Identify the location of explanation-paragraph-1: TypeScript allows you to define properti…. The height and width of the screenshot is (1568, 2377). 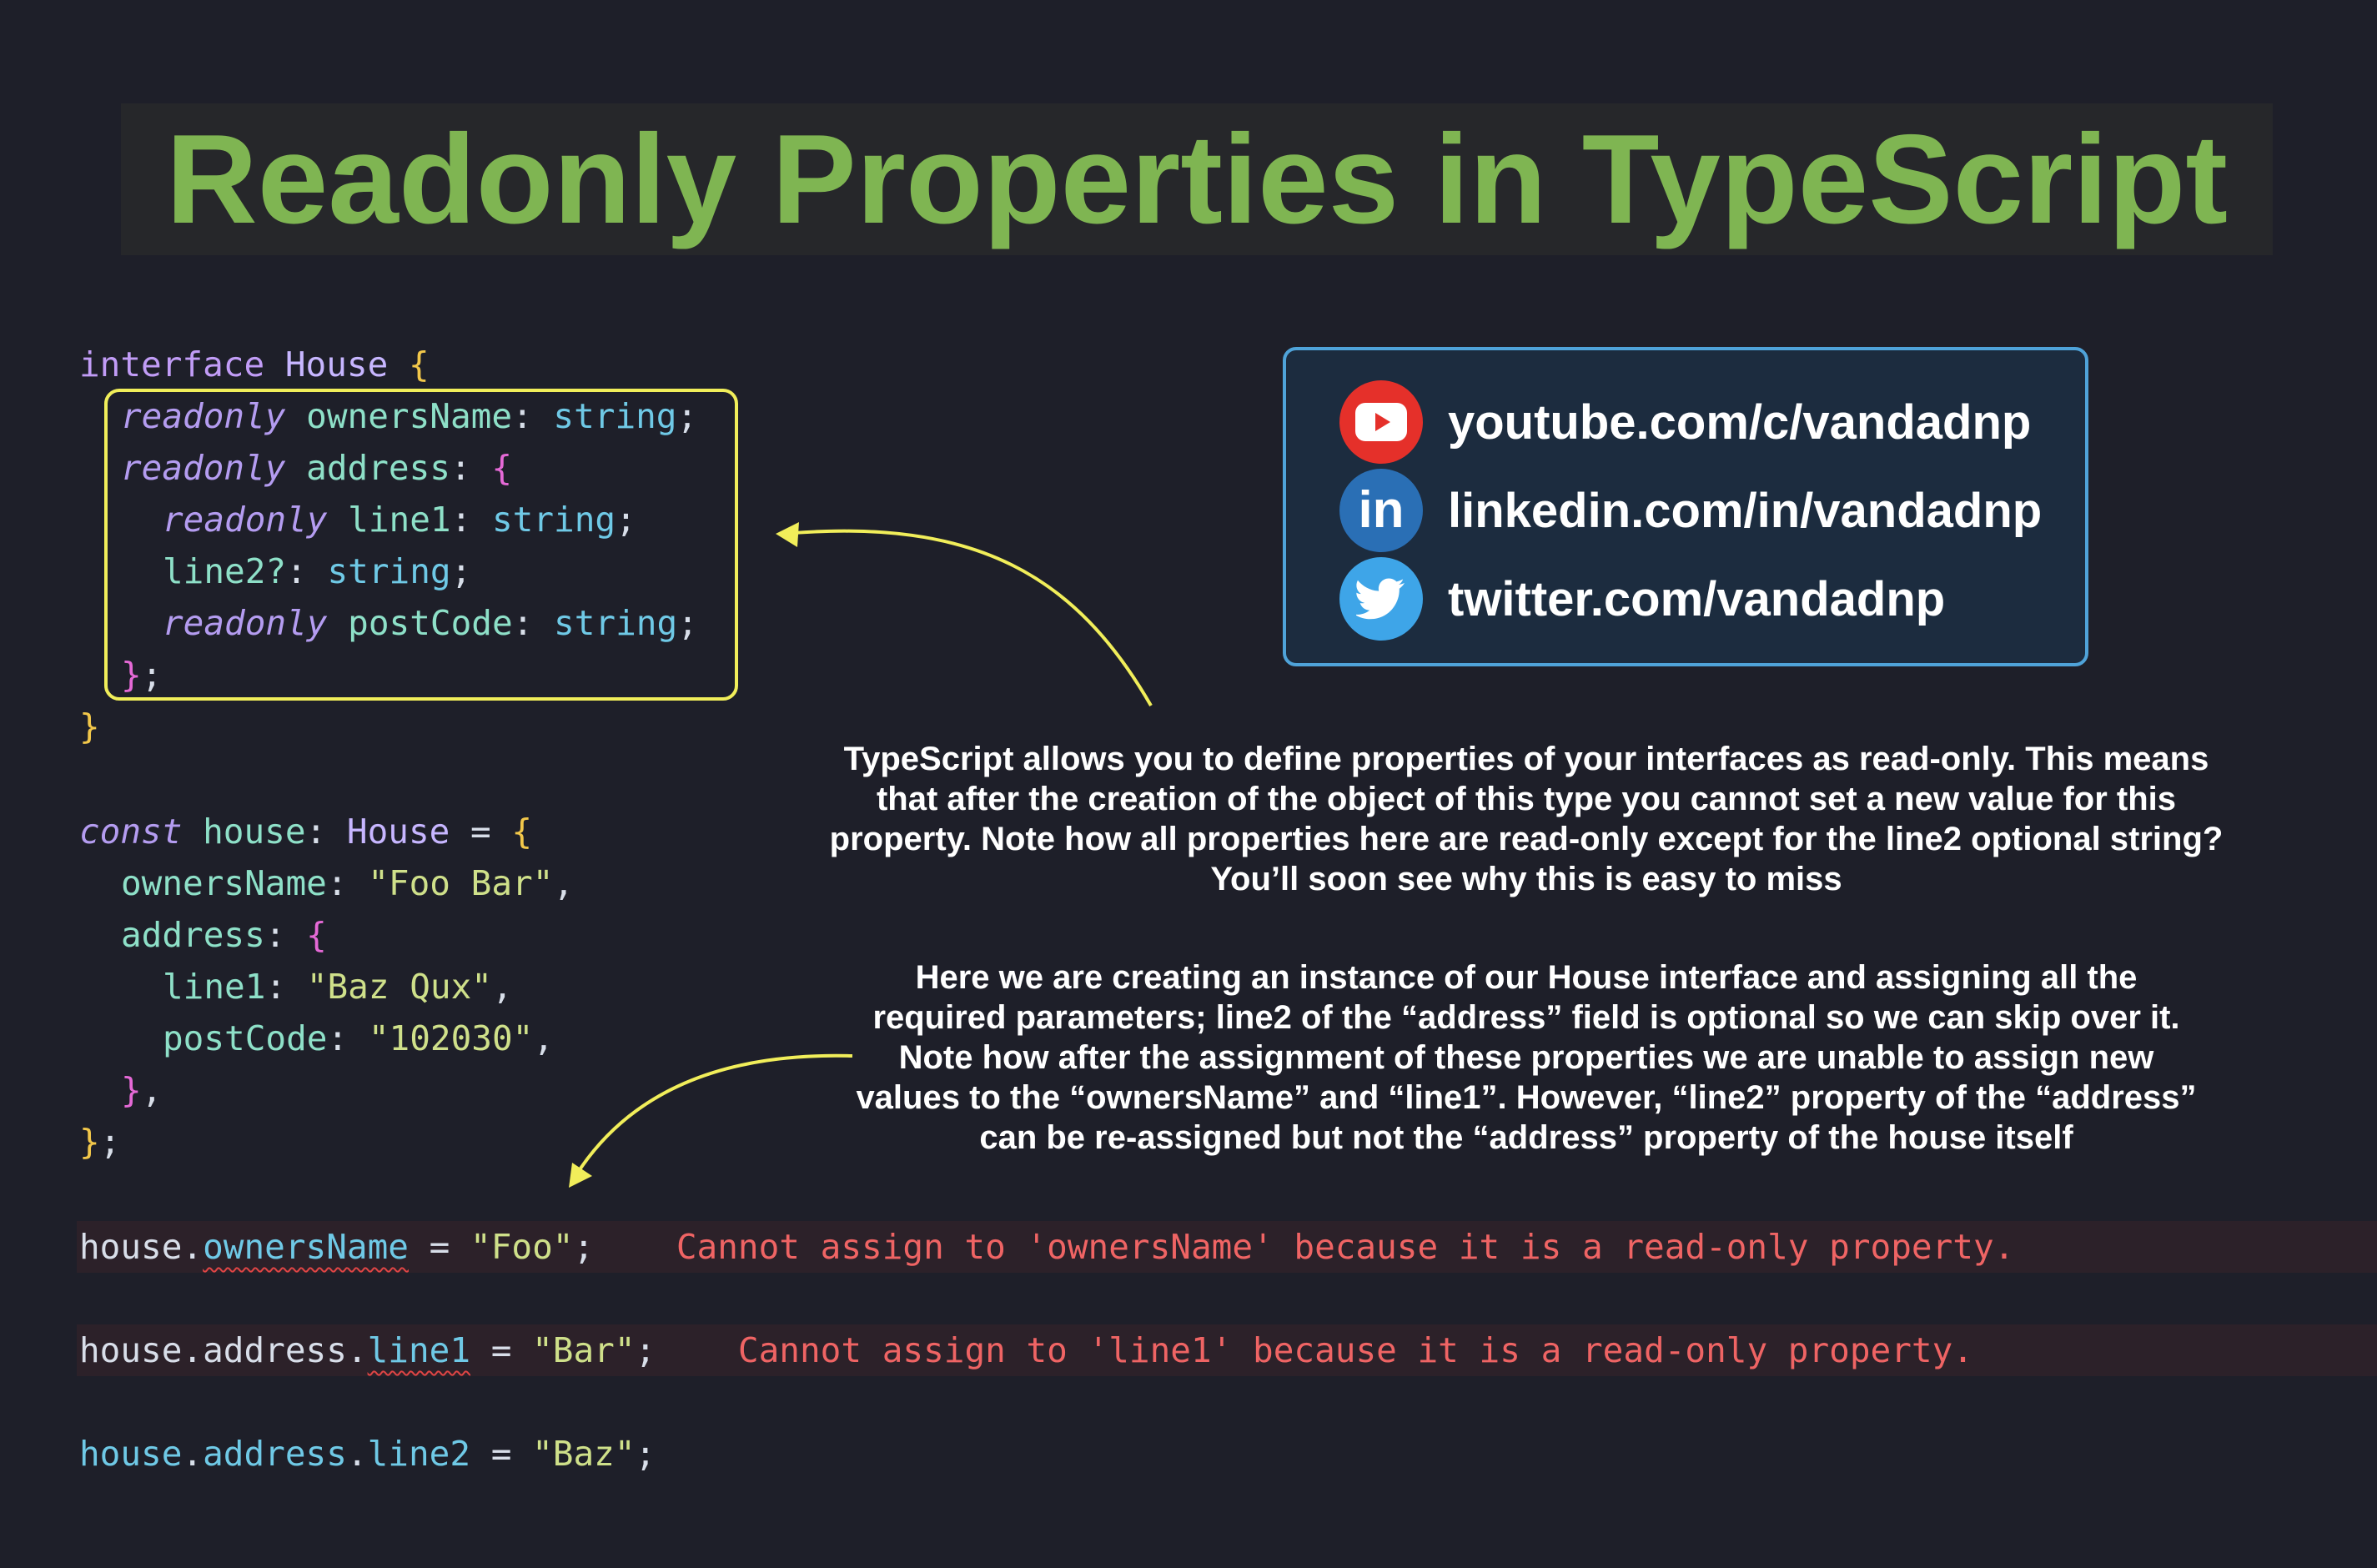
(1526, 819).